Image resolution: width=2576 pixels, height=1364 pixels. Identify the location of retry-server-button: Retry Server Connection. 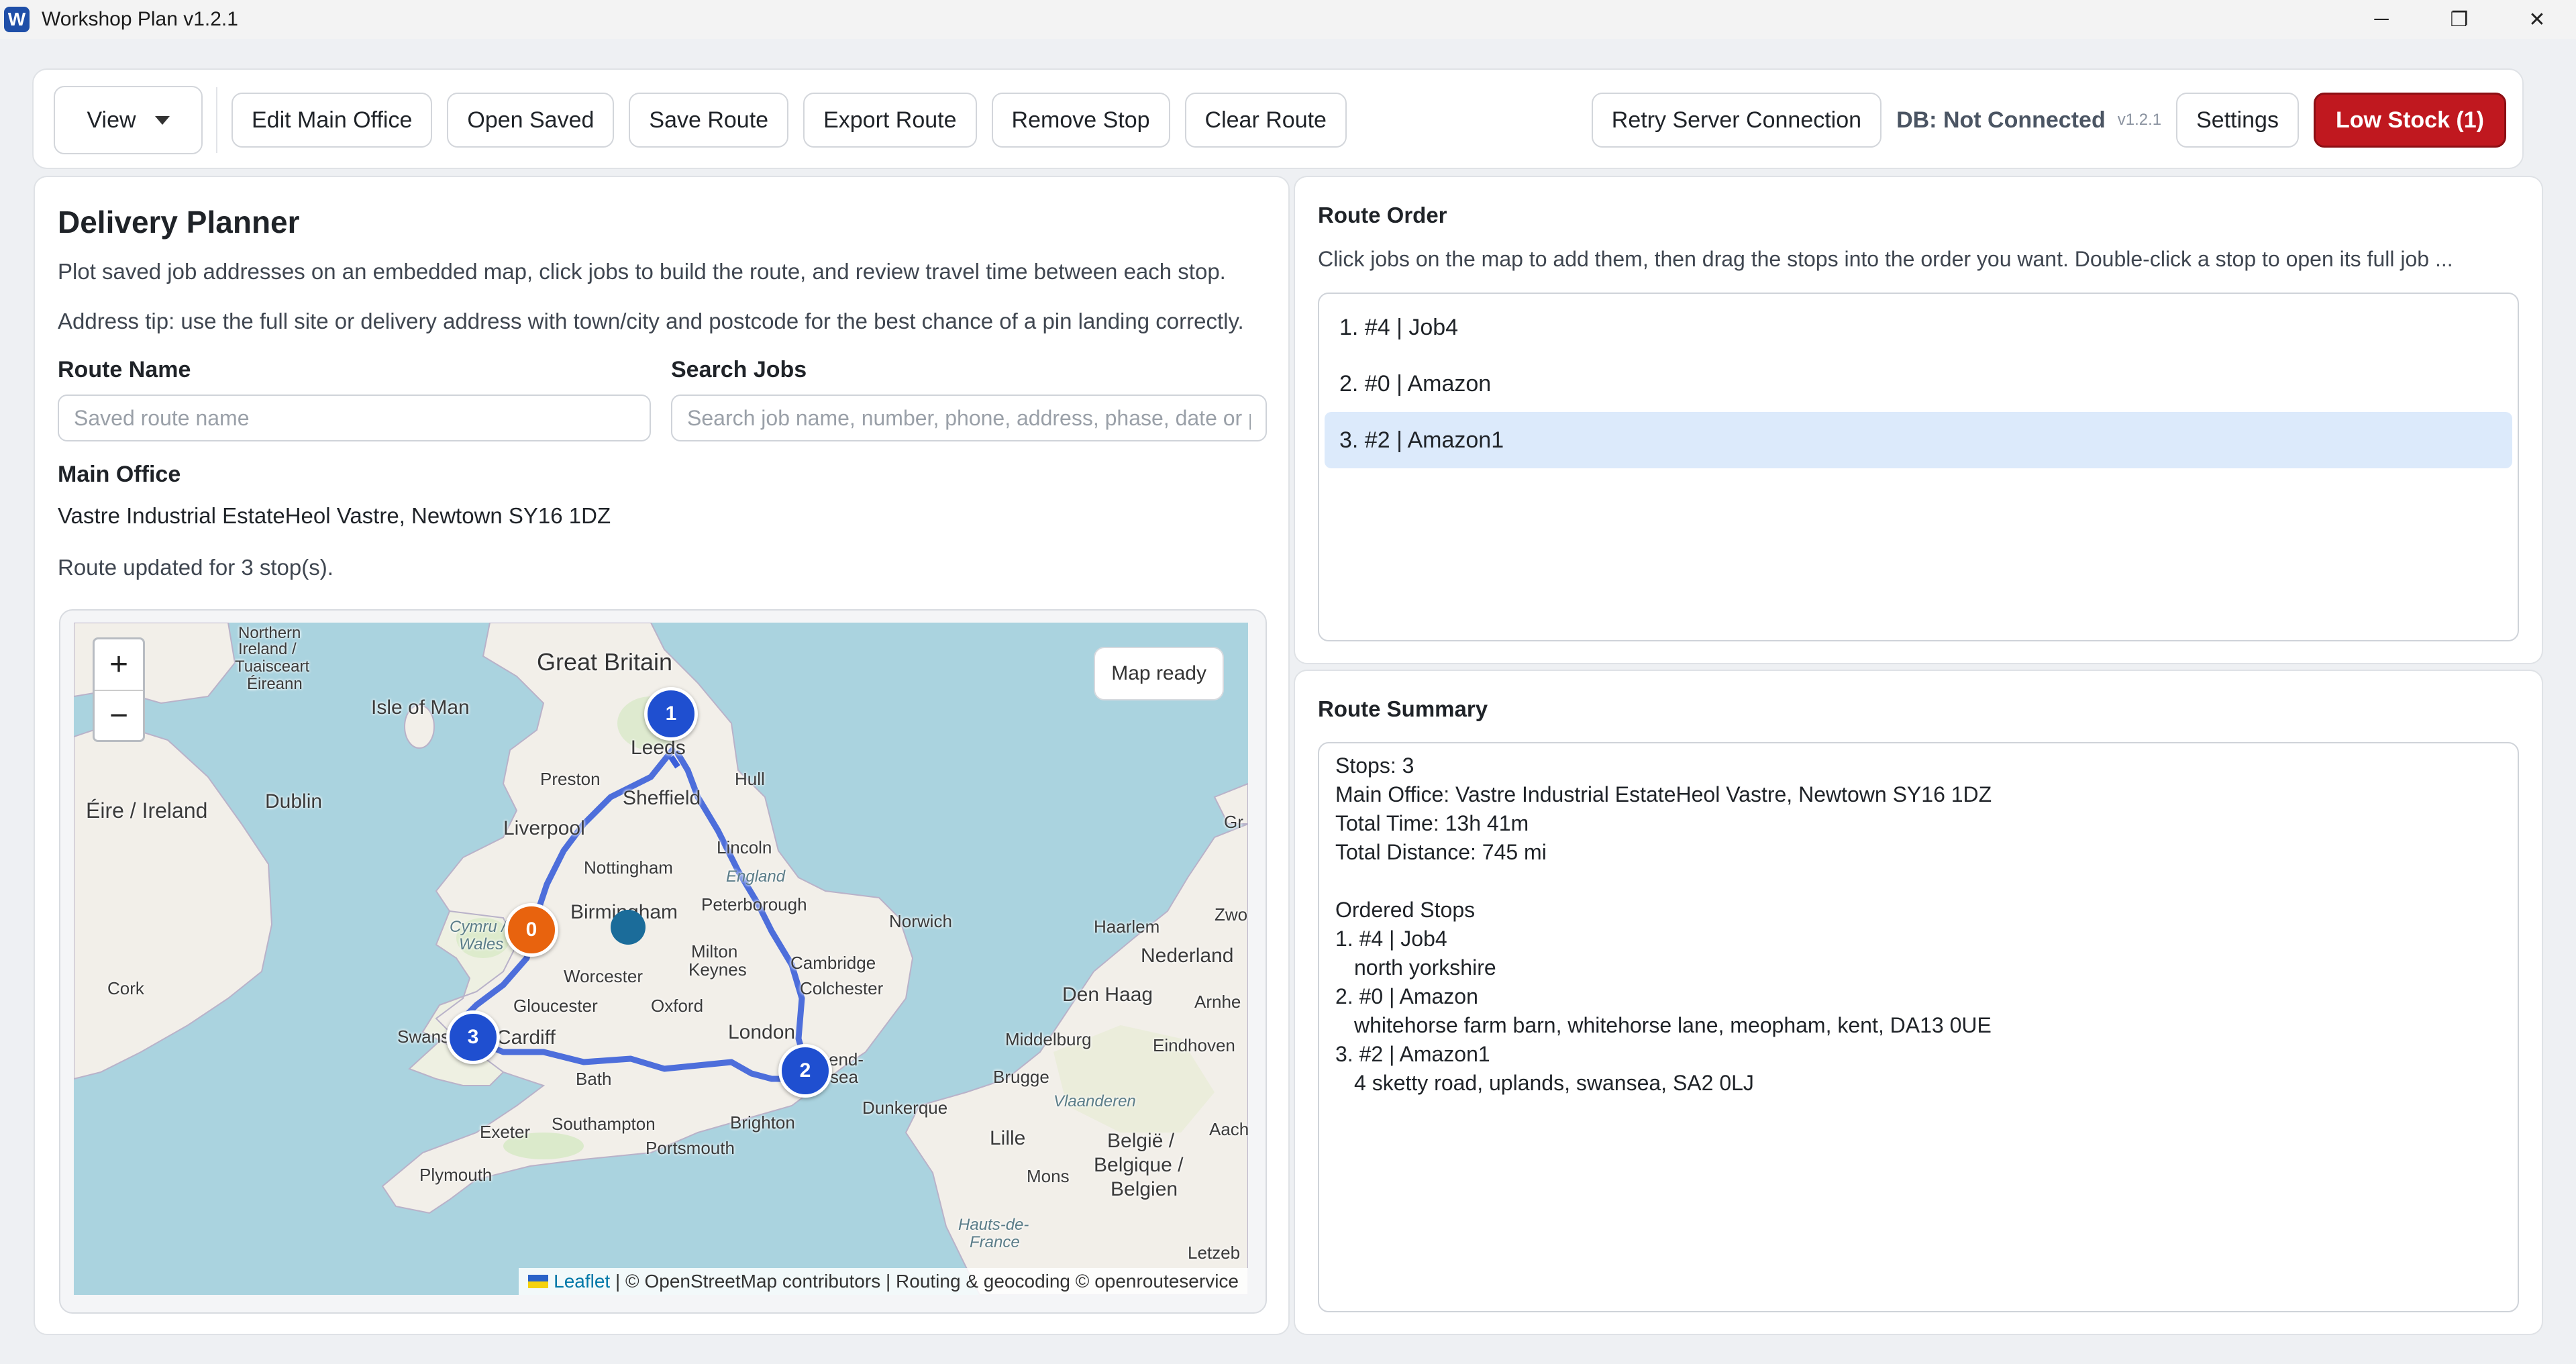
(1736, 120).